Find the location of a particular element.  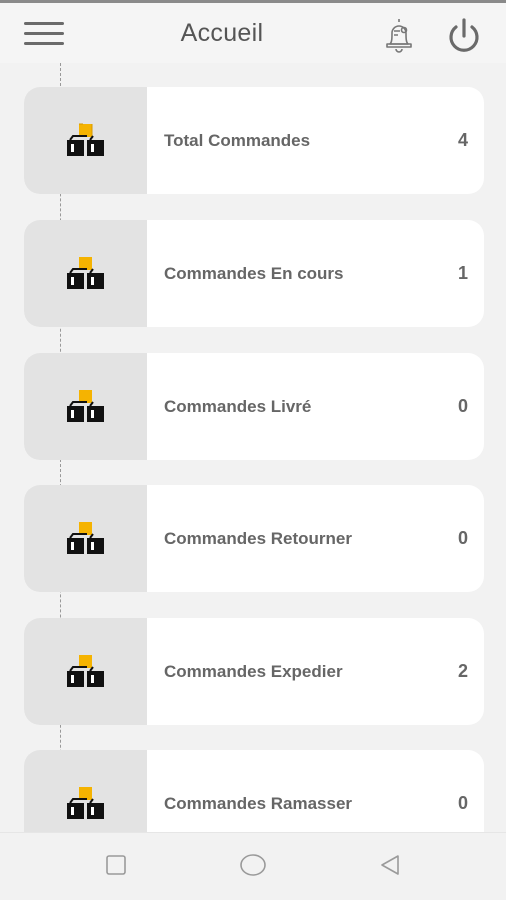

card-commandes-en-cours: Commandes En cours 1 is located at coordinates (254, 273).